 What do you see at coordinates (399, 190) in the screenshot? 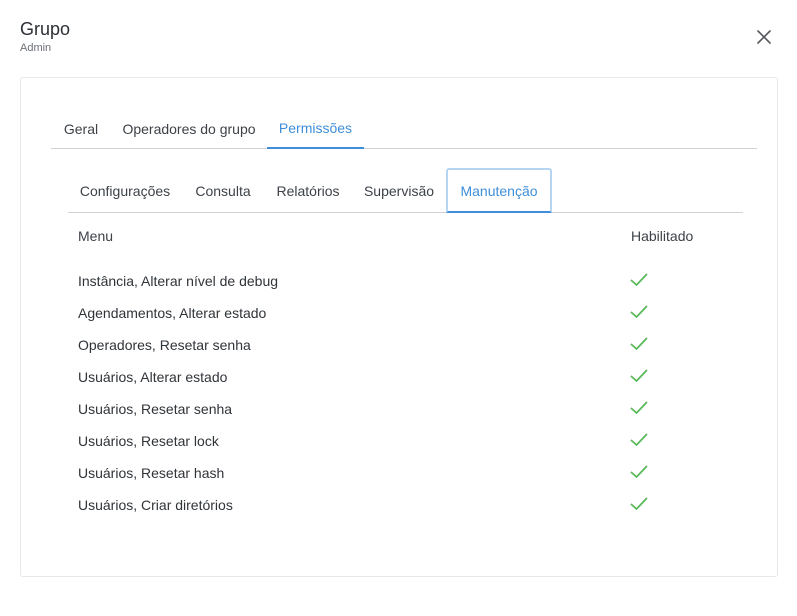
I see `tab-supervisao: Supervisão` at bounding box center [399, 190].